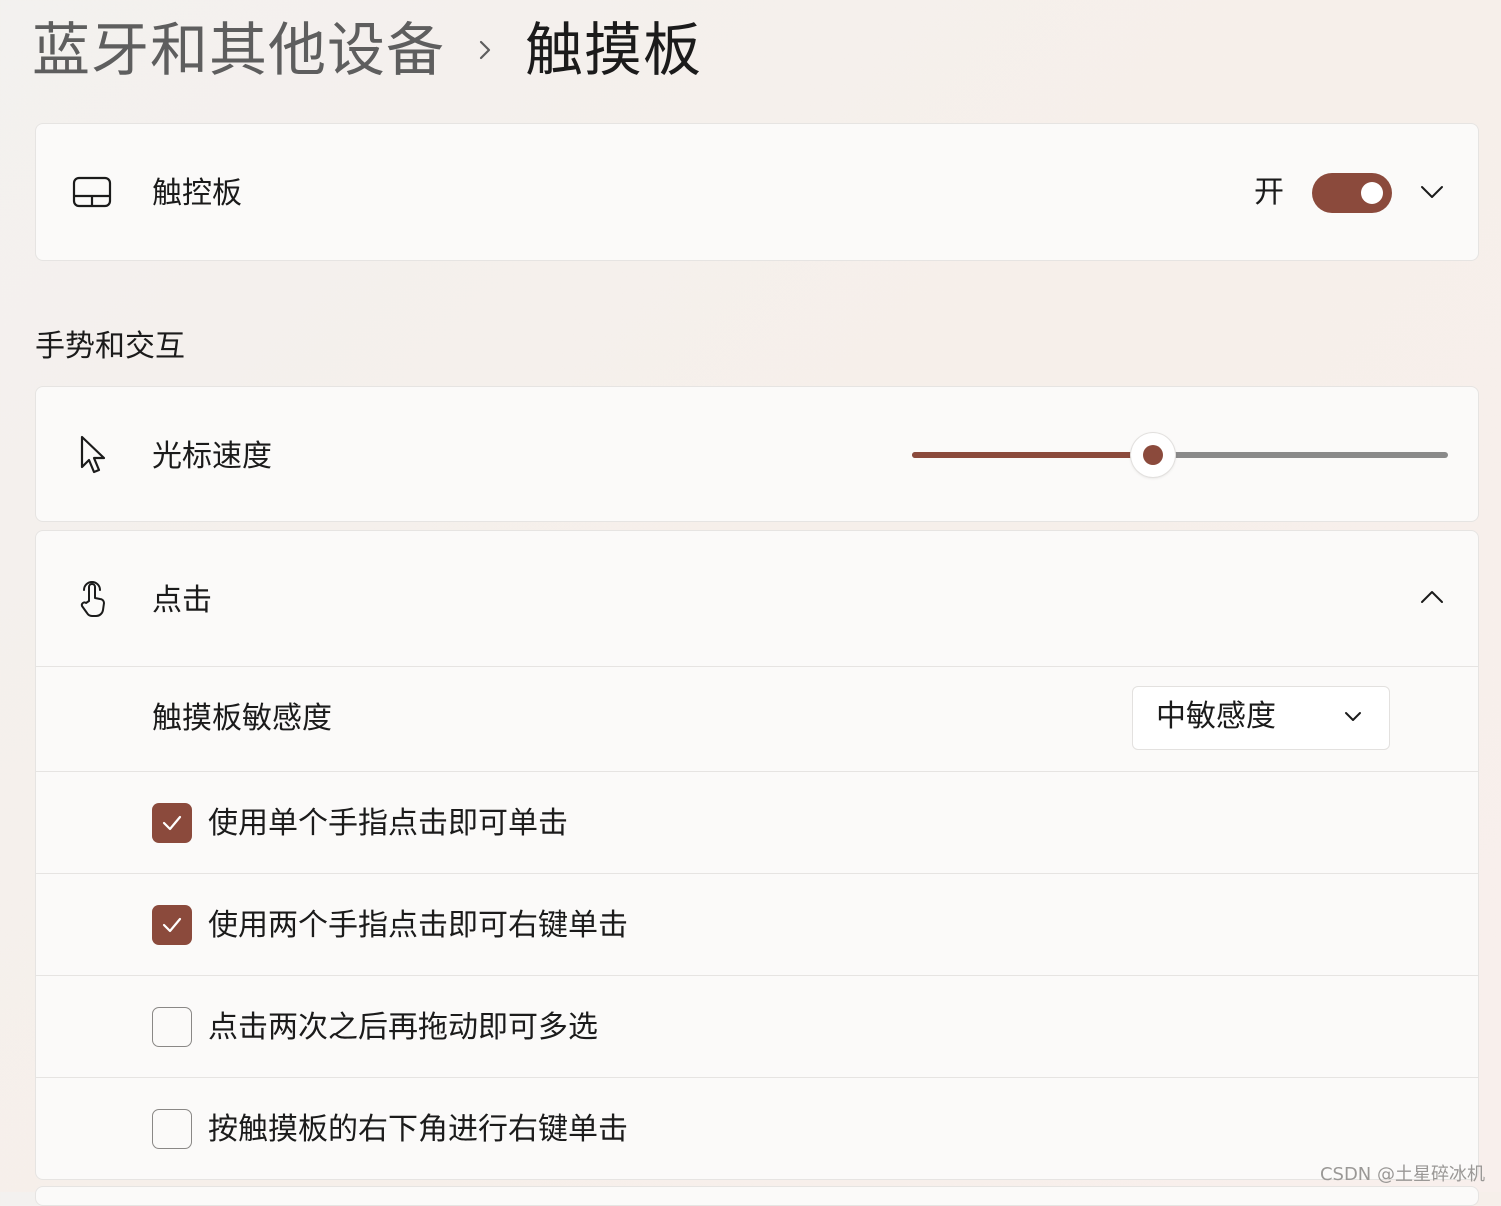 This screenshot has width=1501, height=1206. What do you see at coordinates (172, 1129) in the screenshot?
I see `corner-right-click-checkbox` at bounding box center [172, 1129].